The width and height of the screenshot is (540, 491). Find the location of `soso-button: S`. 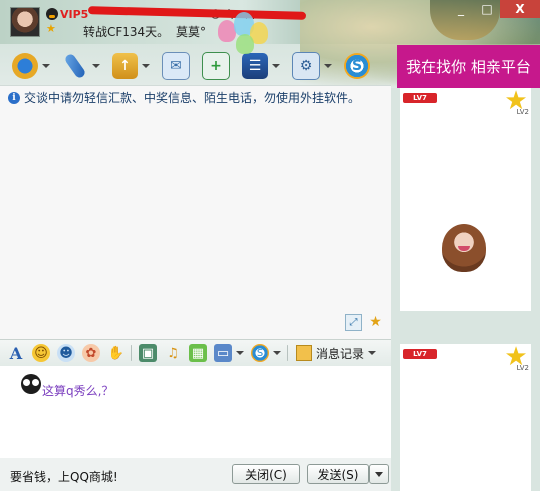

soso-button: S is located at coordinates (357, 66).